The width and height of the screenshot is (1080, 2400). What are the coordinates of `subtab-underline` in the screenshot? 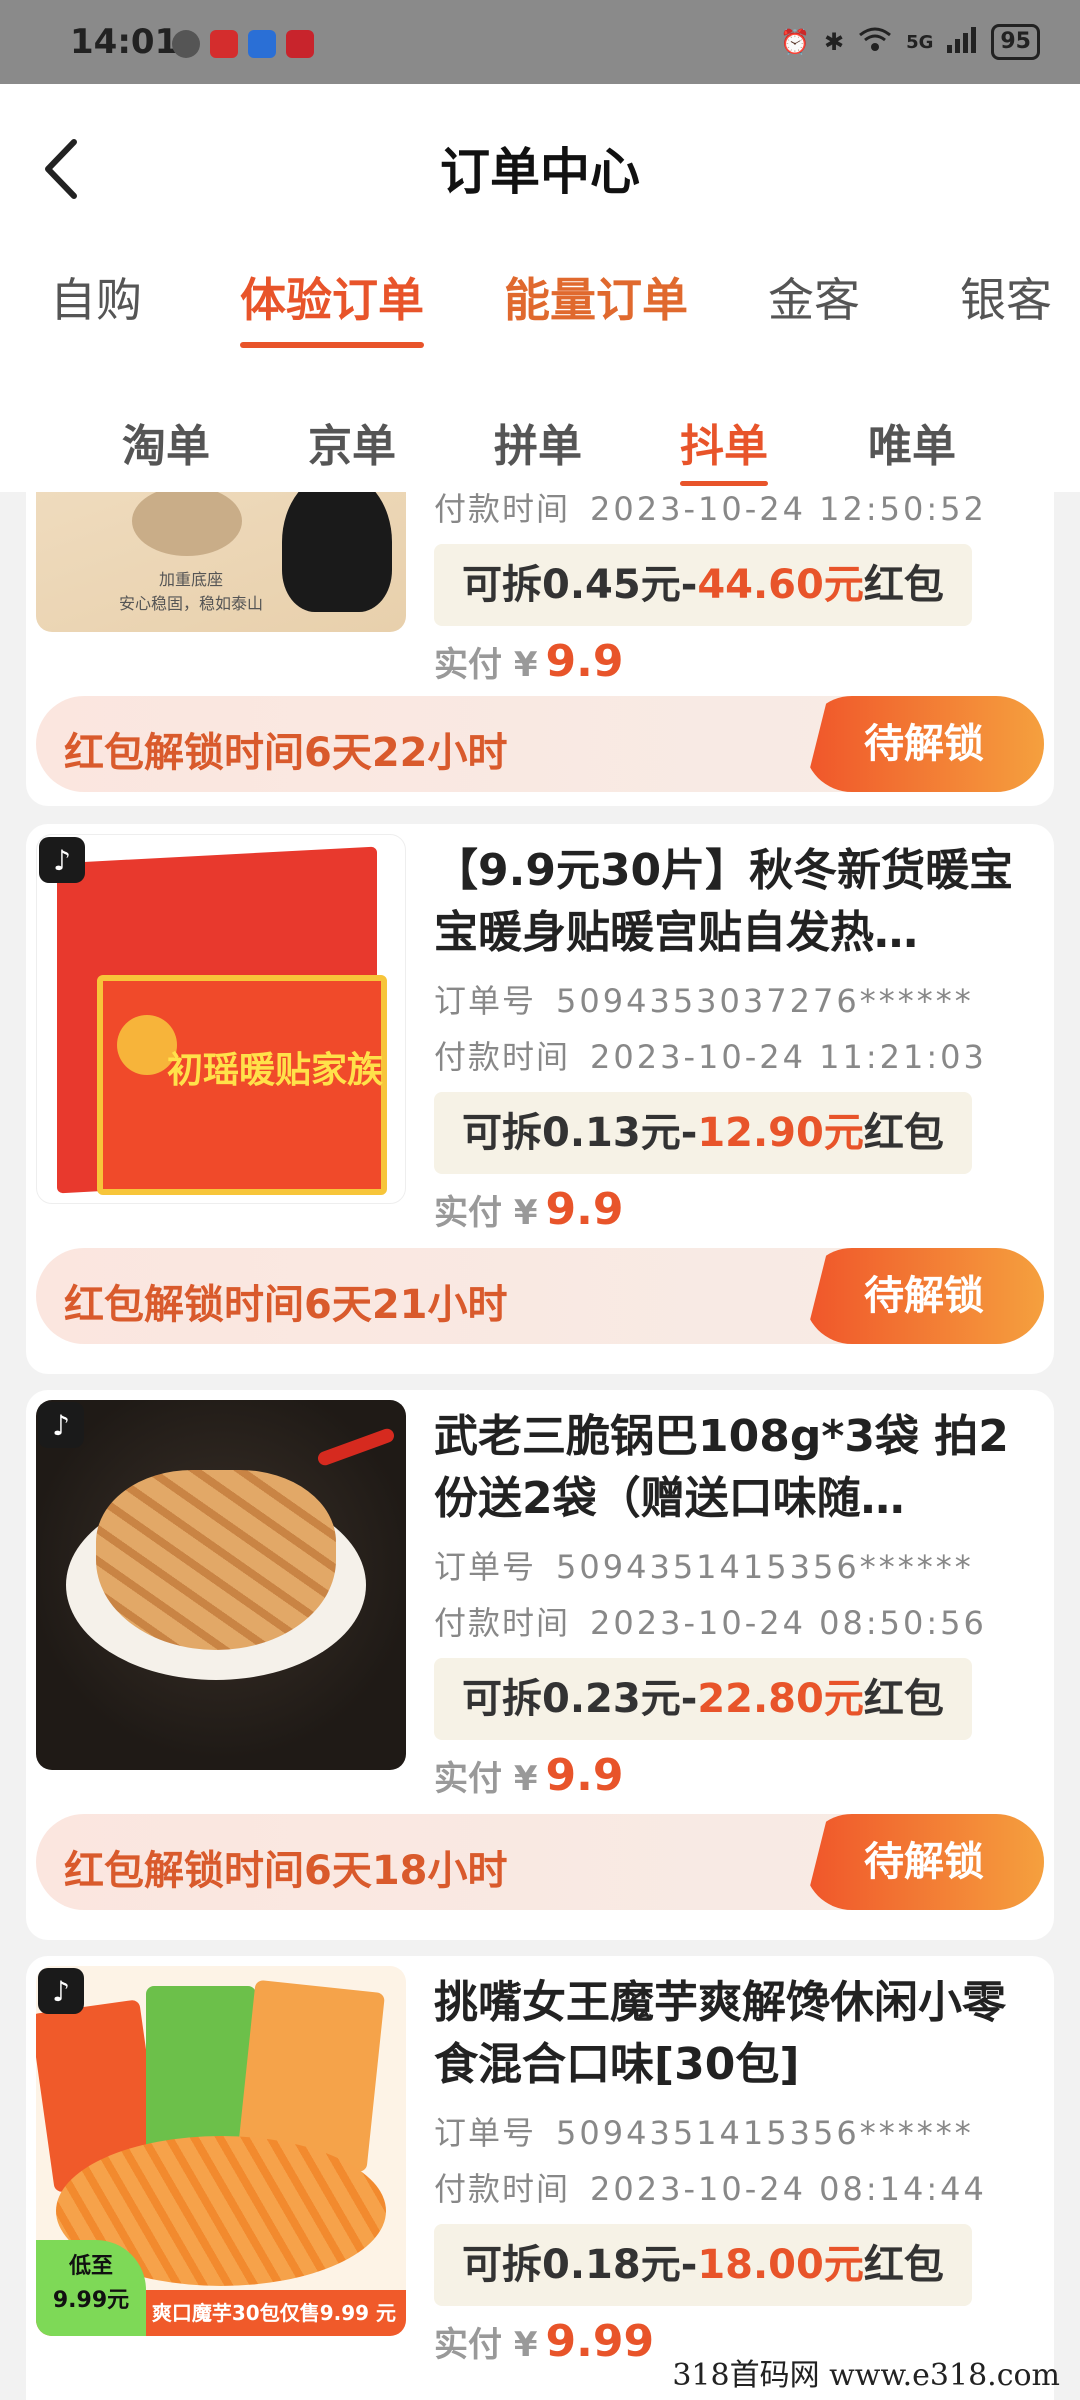 It's located at (724, 483).